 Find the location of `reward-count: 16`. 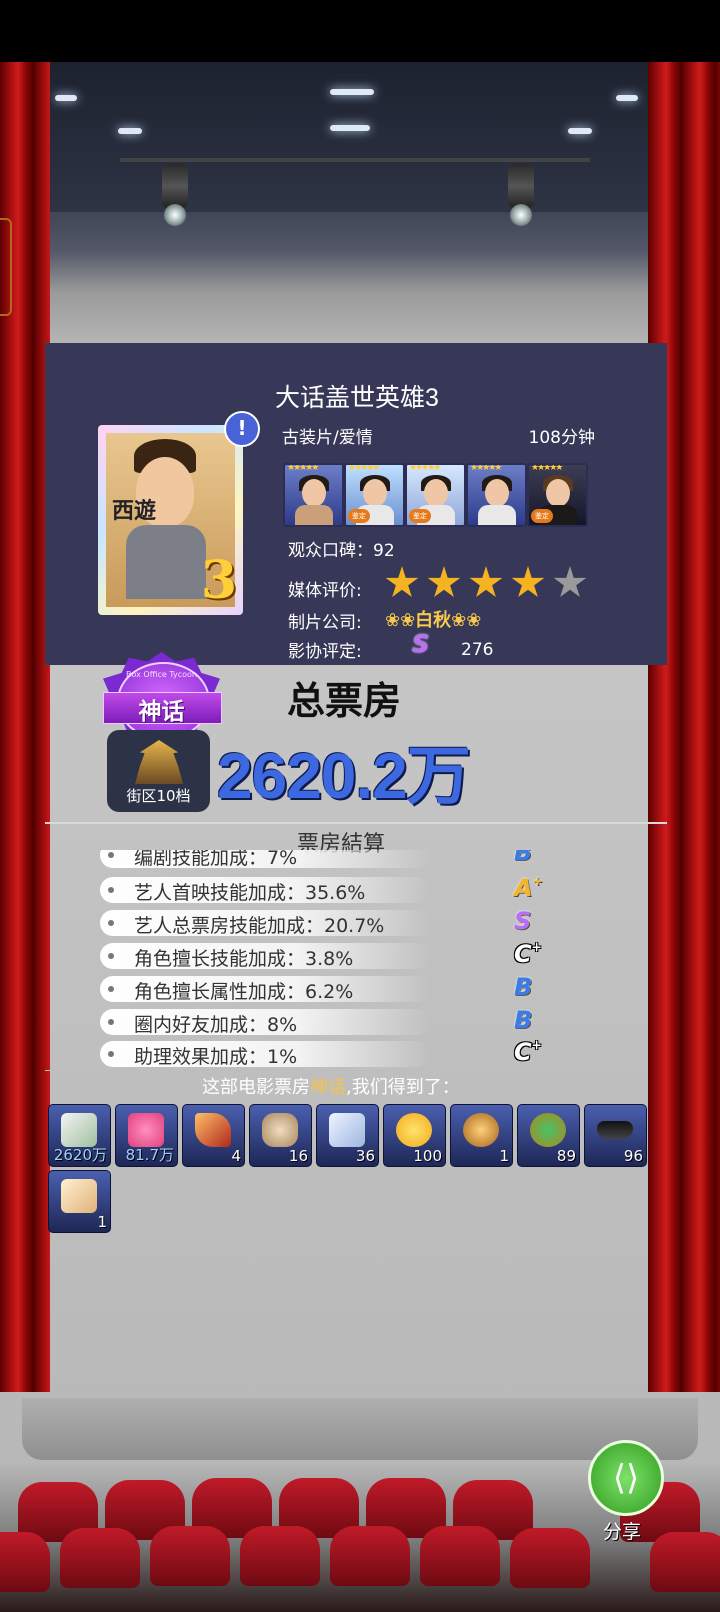

reward-count: 16 is located at coordinates (298, 1156).